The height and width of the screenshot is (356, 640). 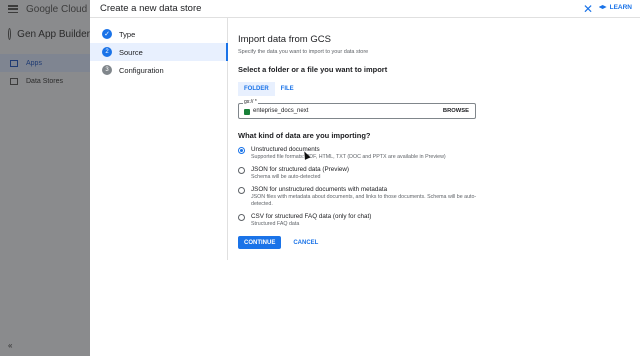 What do you see at coordinates (151, 8) in the screenshot?
I see `panel-title: Create a new data store` at bounding box center [151, 8].